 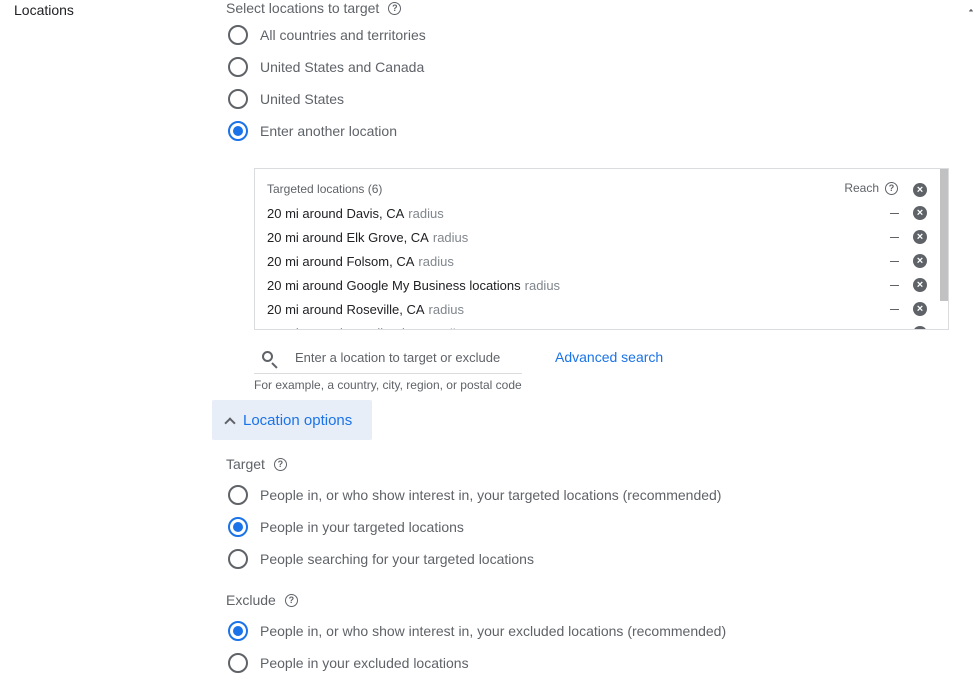 What do you see at coordinates (302, 99) in the screenshot?
I see `radio-label: United States` at bounding box center [302, 99].